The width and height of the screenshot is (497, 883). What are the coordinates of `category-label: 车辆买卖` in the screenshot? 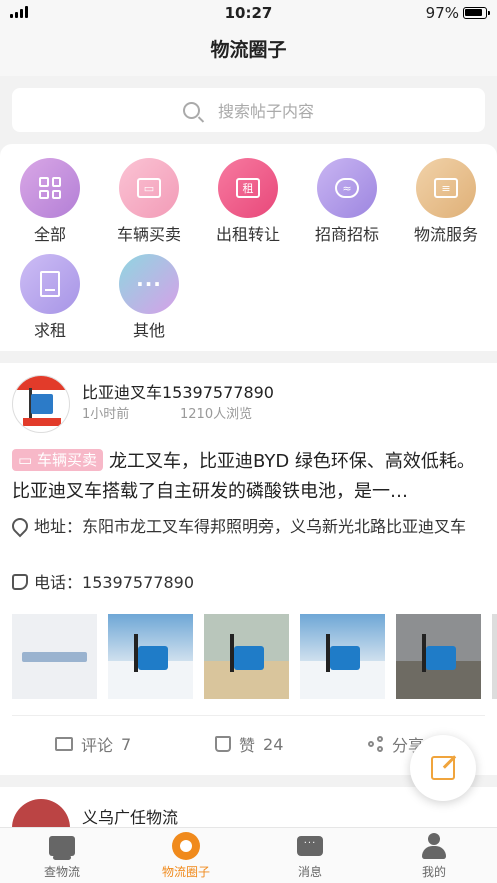 It's located at (148, 234).